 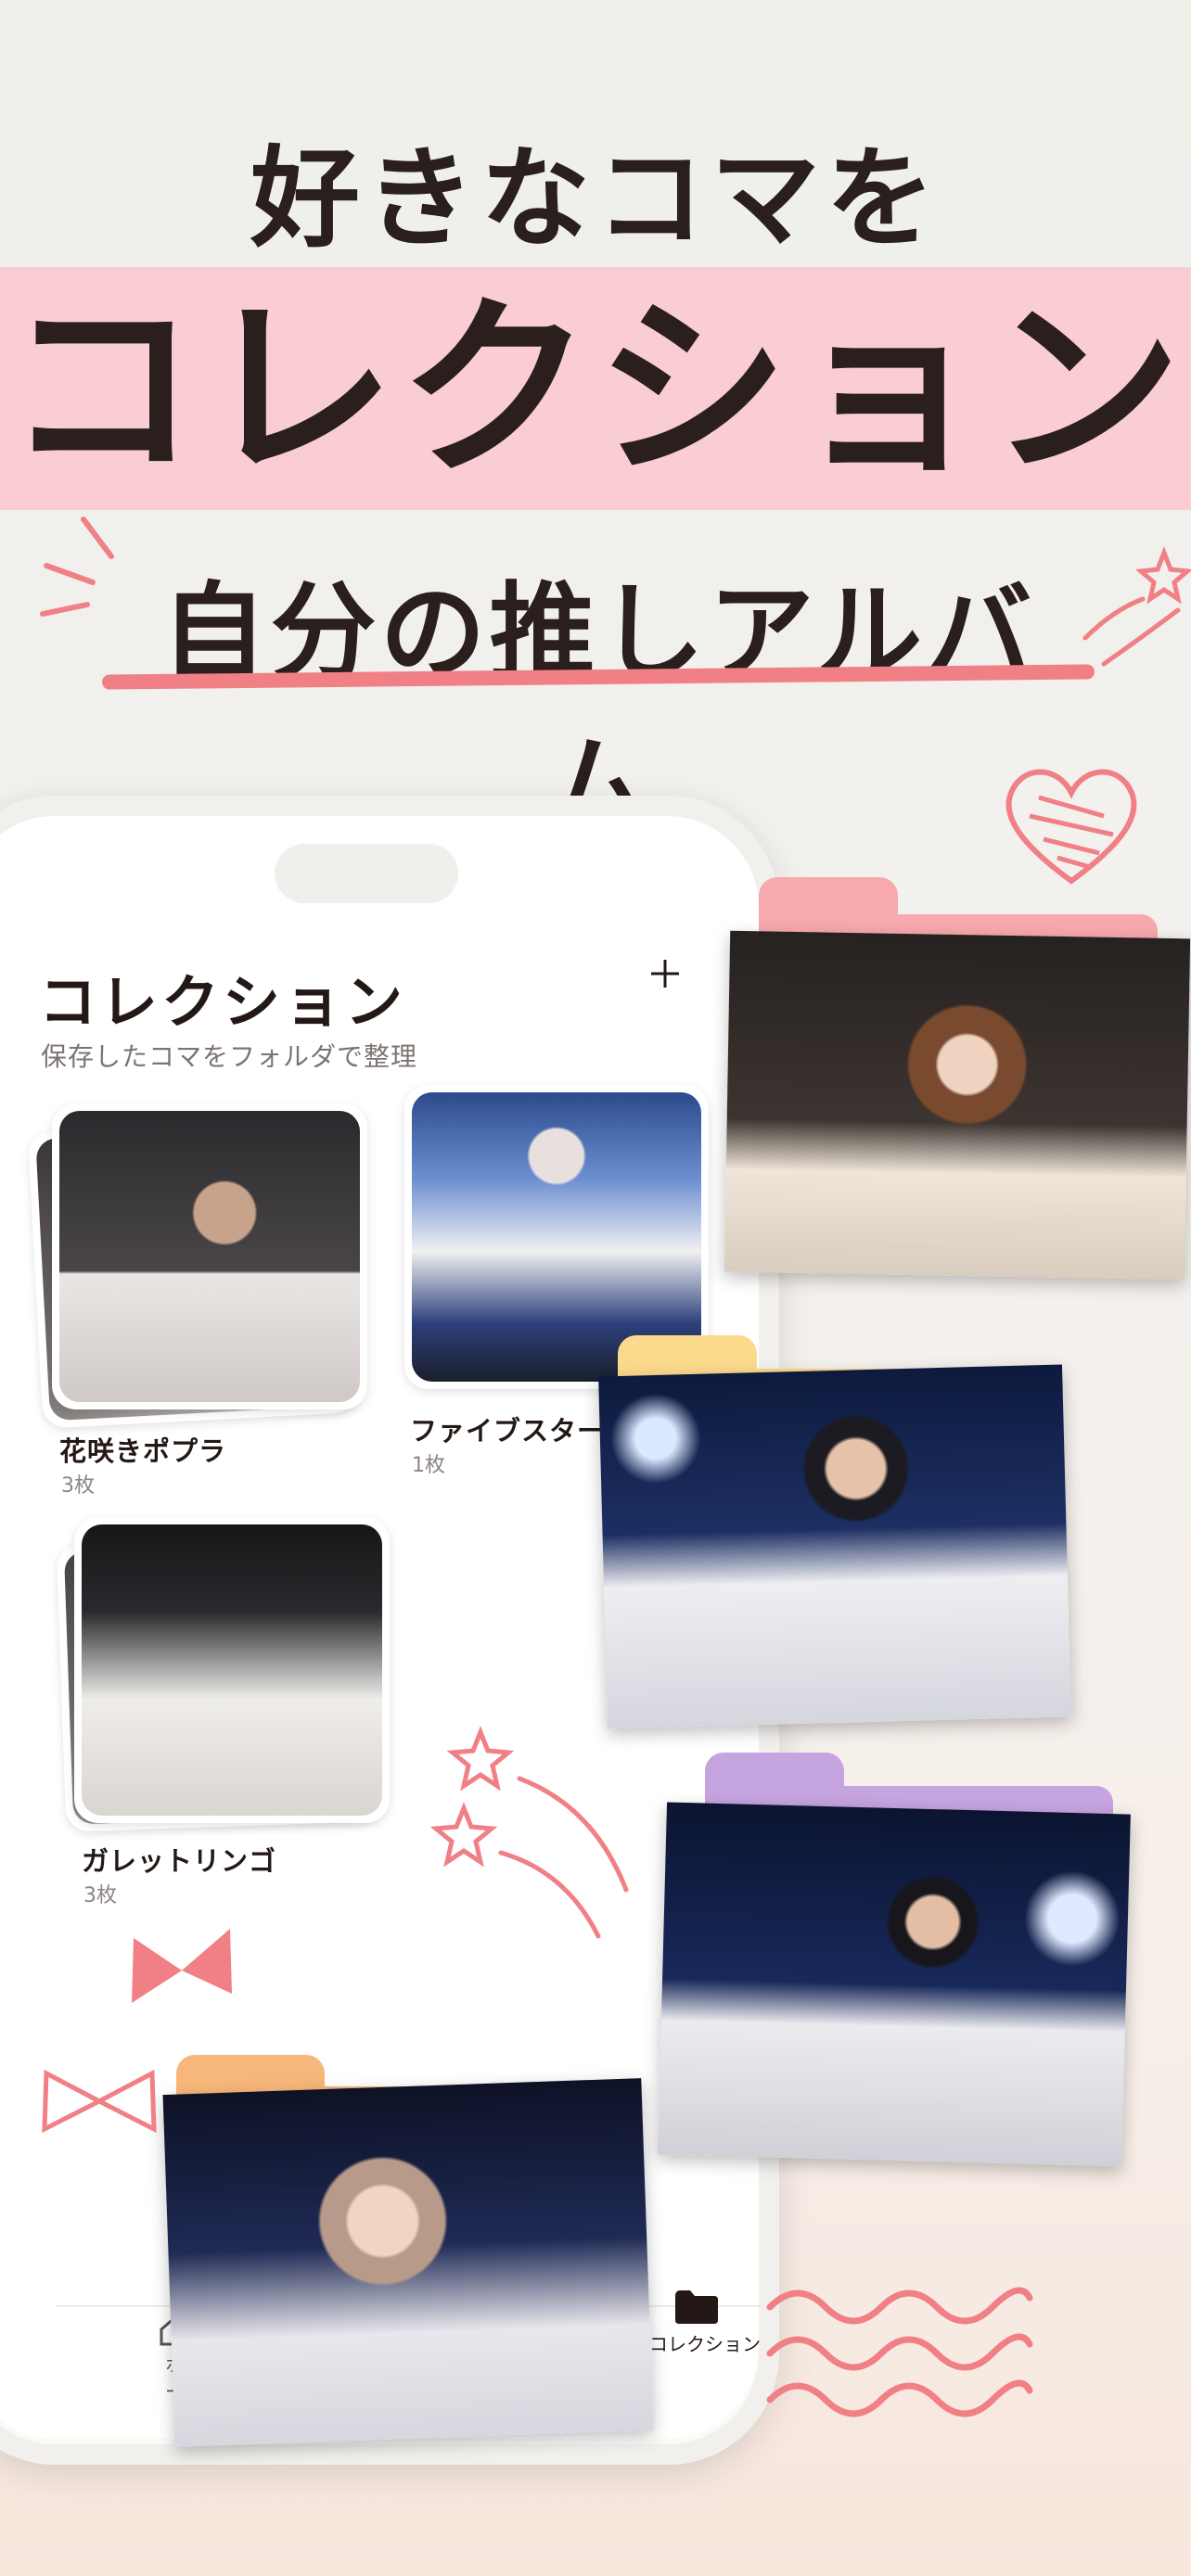 I want to click on album-card-galette, so click(x=232, y=1670).